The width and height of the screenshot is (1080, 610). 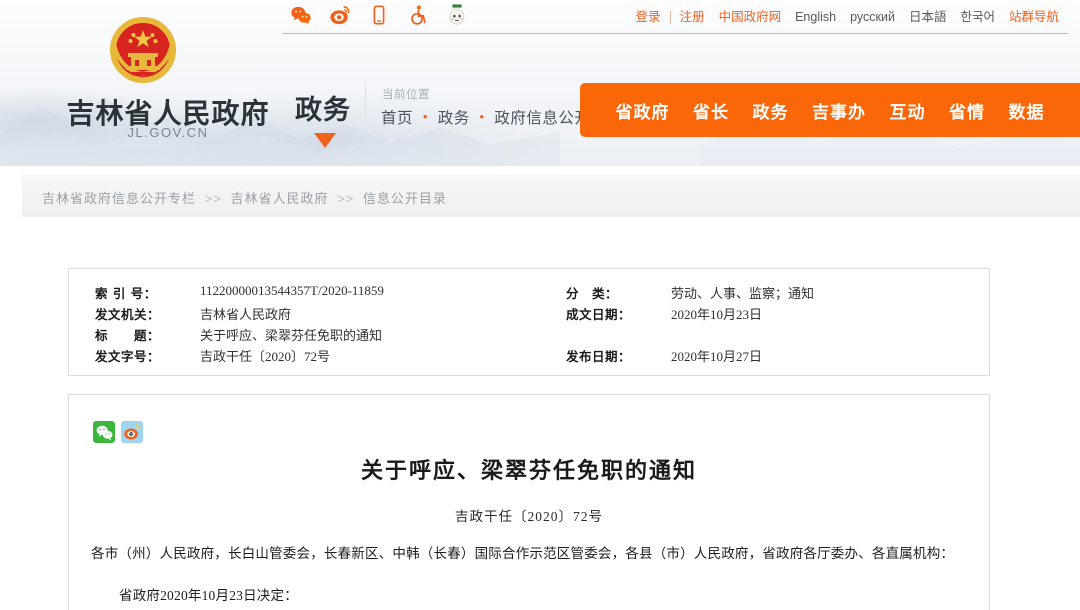 I want to click on crumb-home: 首页, so click(x=397, y=118).